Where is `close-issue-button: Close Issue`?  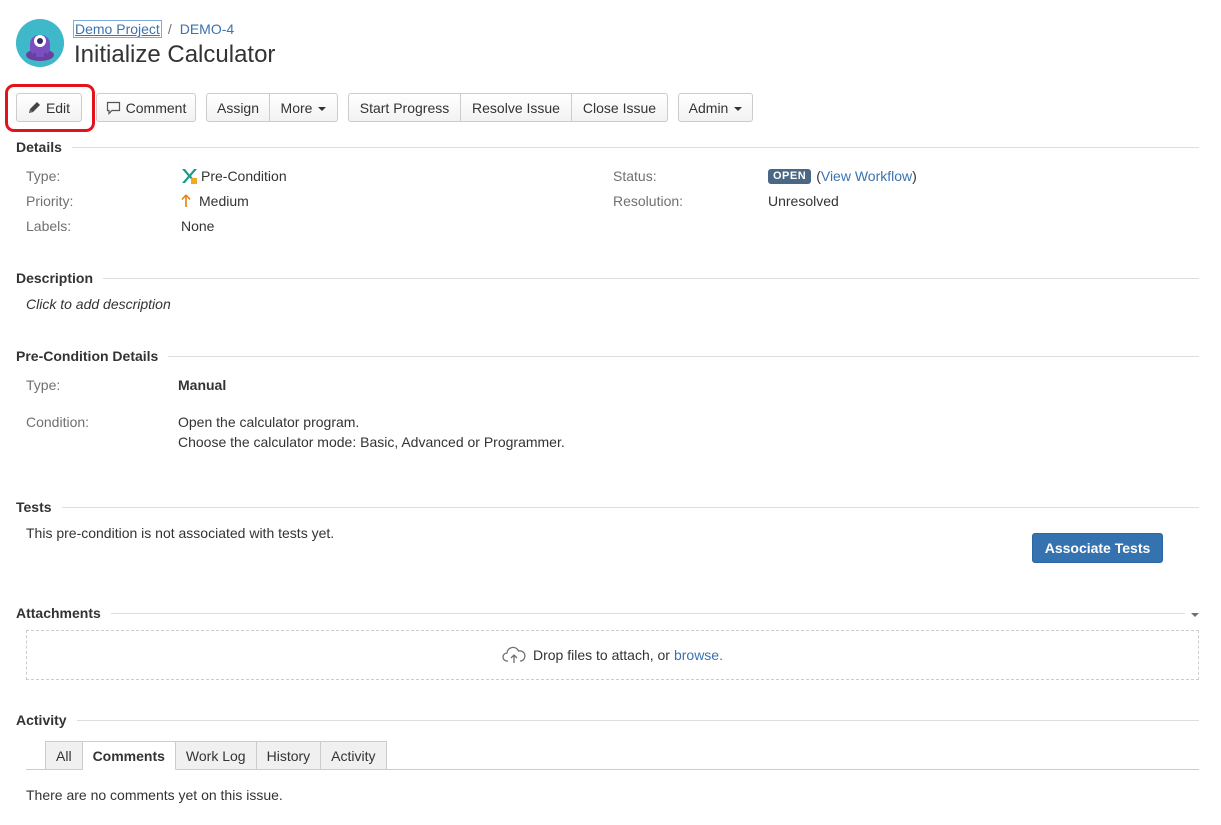
close-issue-button: Close Issue is located at coordinates (620, 107).